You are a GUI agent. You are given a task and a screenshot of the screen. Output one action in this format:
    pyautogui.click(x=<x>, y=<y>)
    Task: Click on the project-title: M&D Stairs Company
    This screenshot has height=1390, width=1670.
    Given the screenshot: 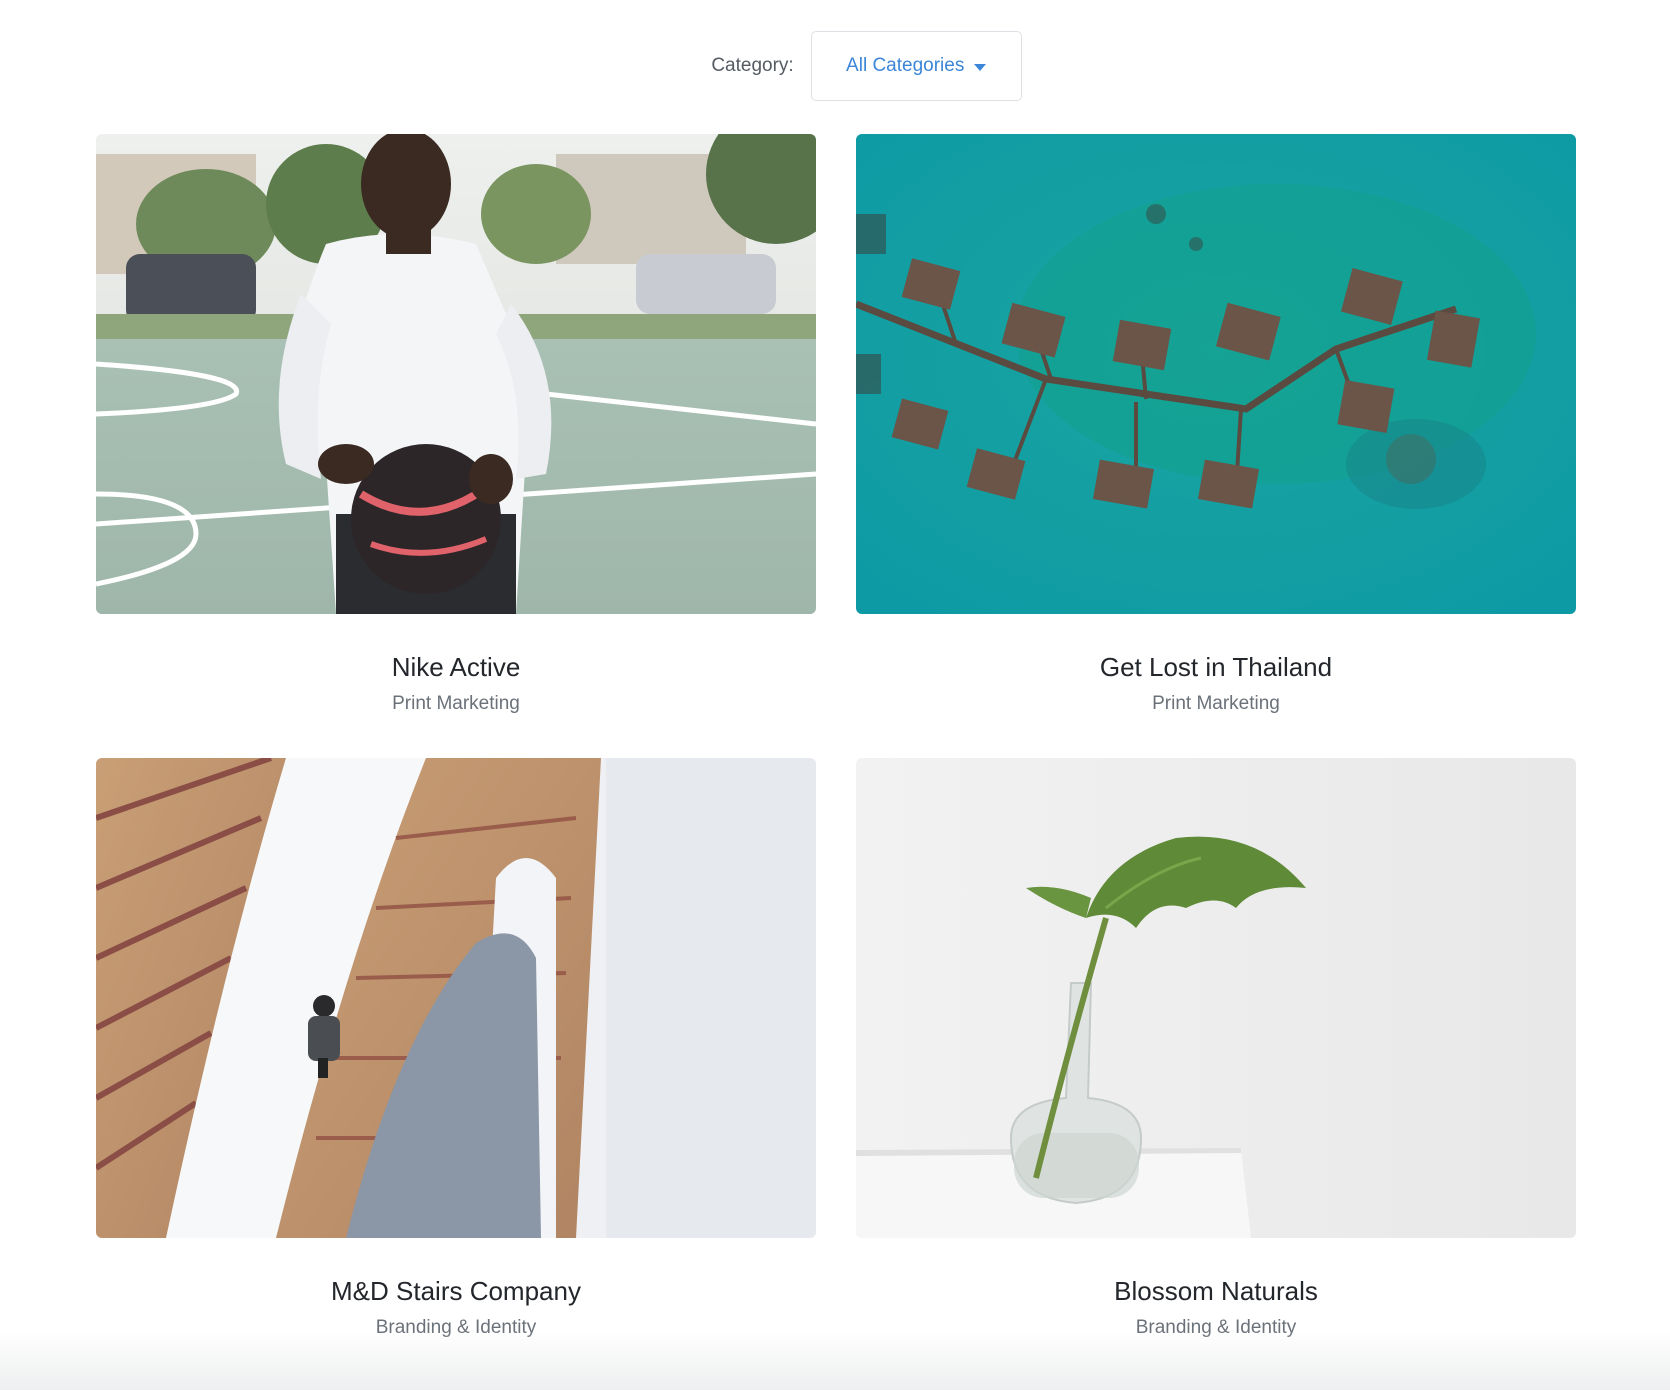 What is the action you would take?
    pyautogui.click(x=456, y=1291)
    